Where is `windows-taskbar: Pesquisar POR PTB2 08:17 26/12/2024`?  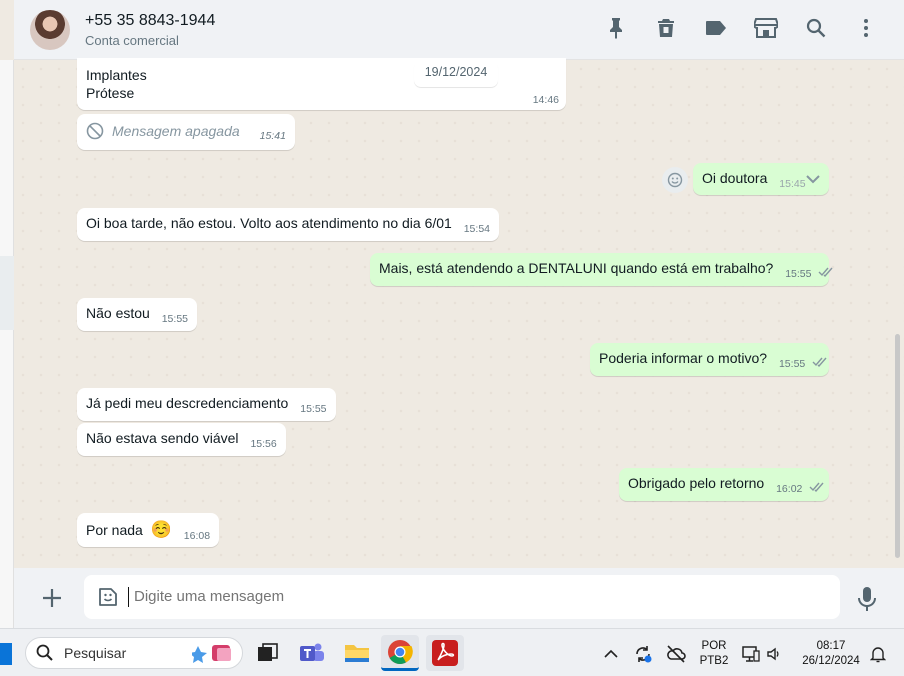
windows-taskbar: Pesquisar POR PTB2 08:17 26/12/2024 is located at coordinates (452, 652).